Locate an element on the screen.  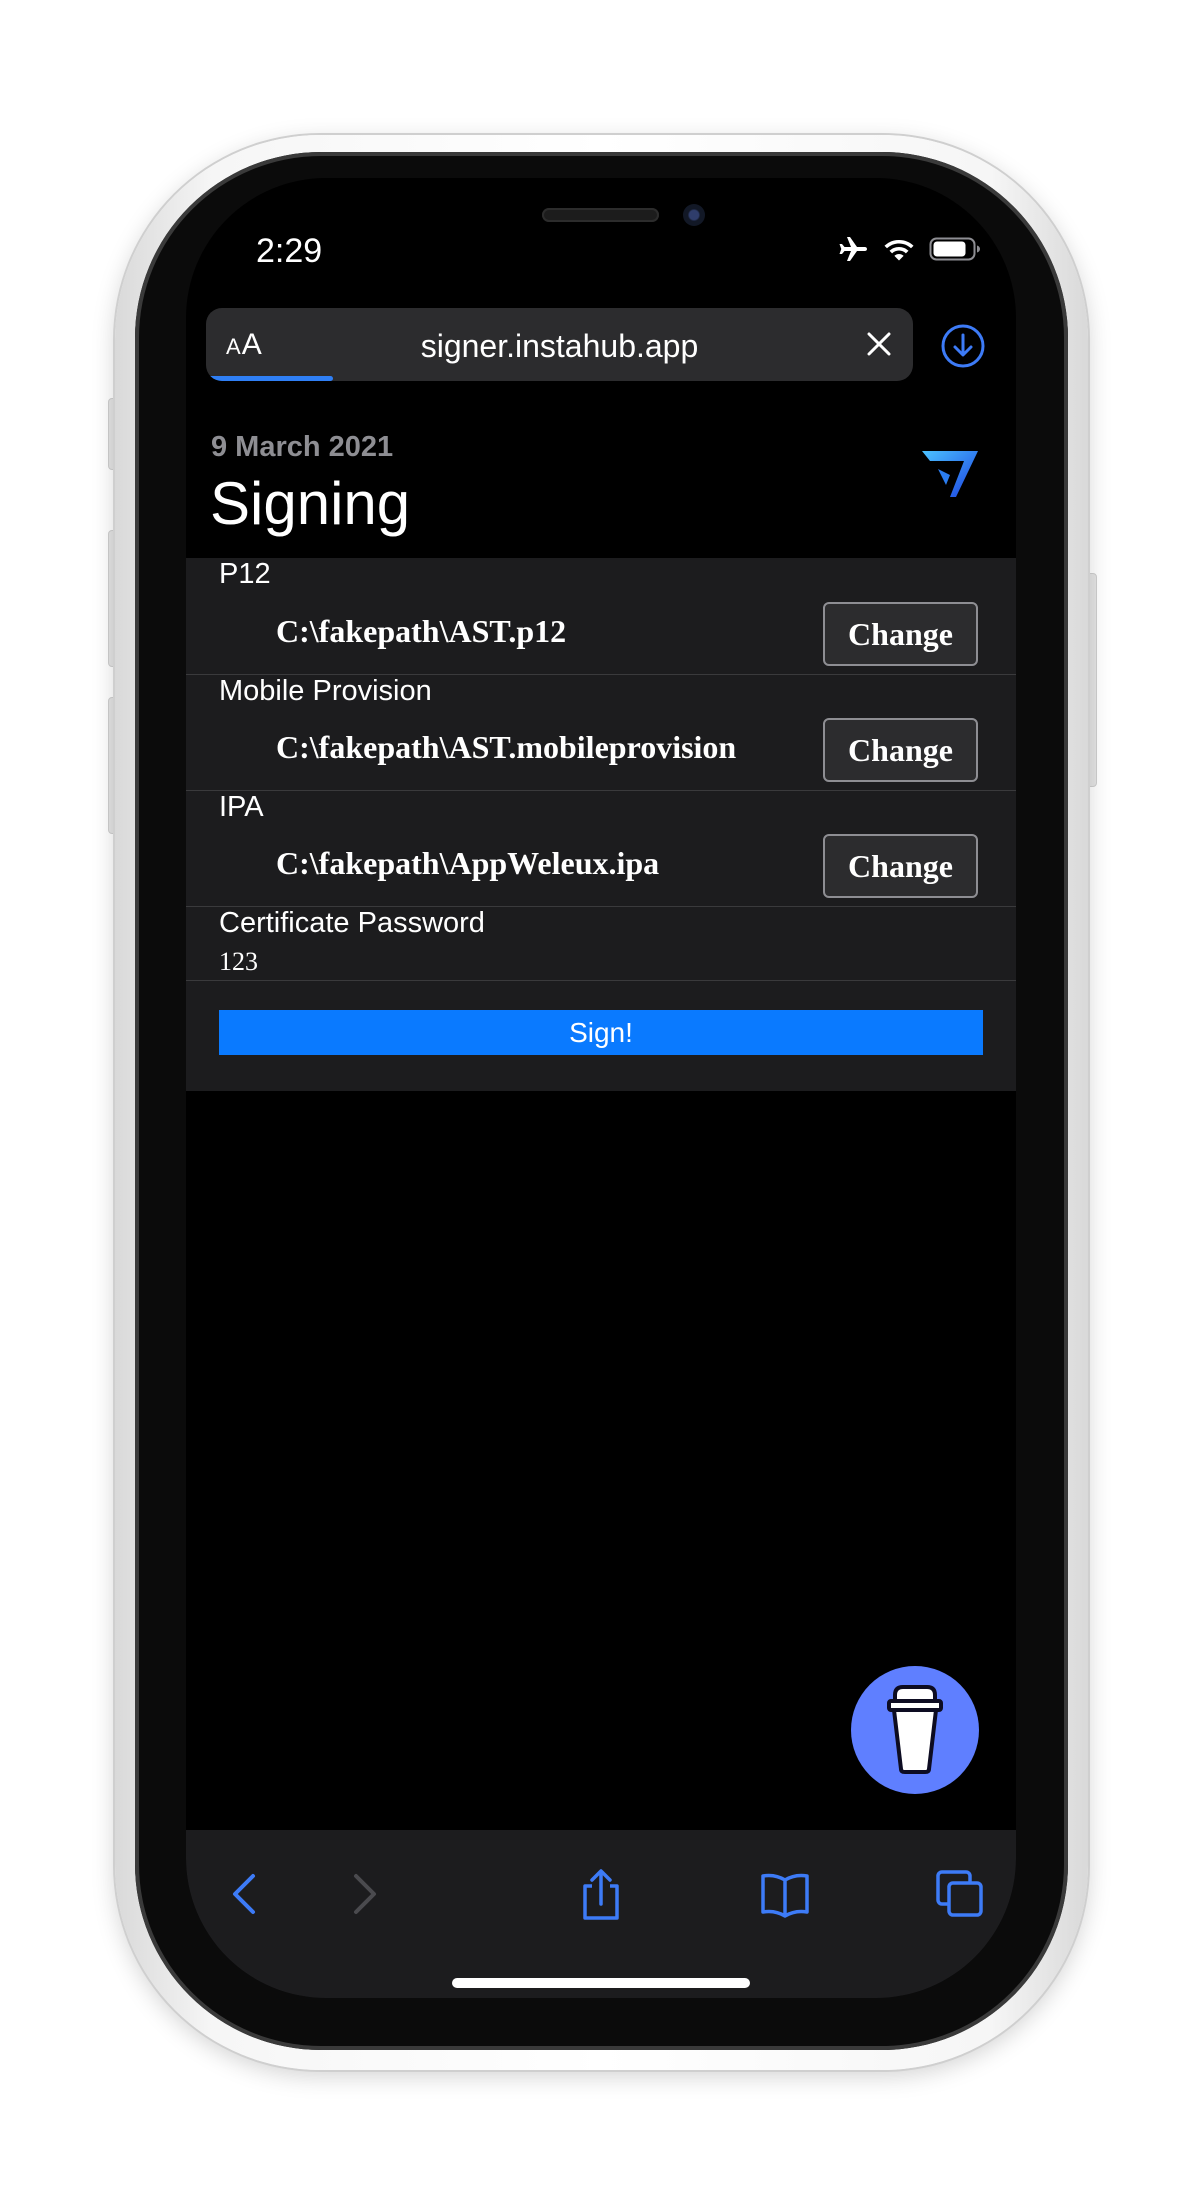
download-icon is located at coordinates (963, 346).